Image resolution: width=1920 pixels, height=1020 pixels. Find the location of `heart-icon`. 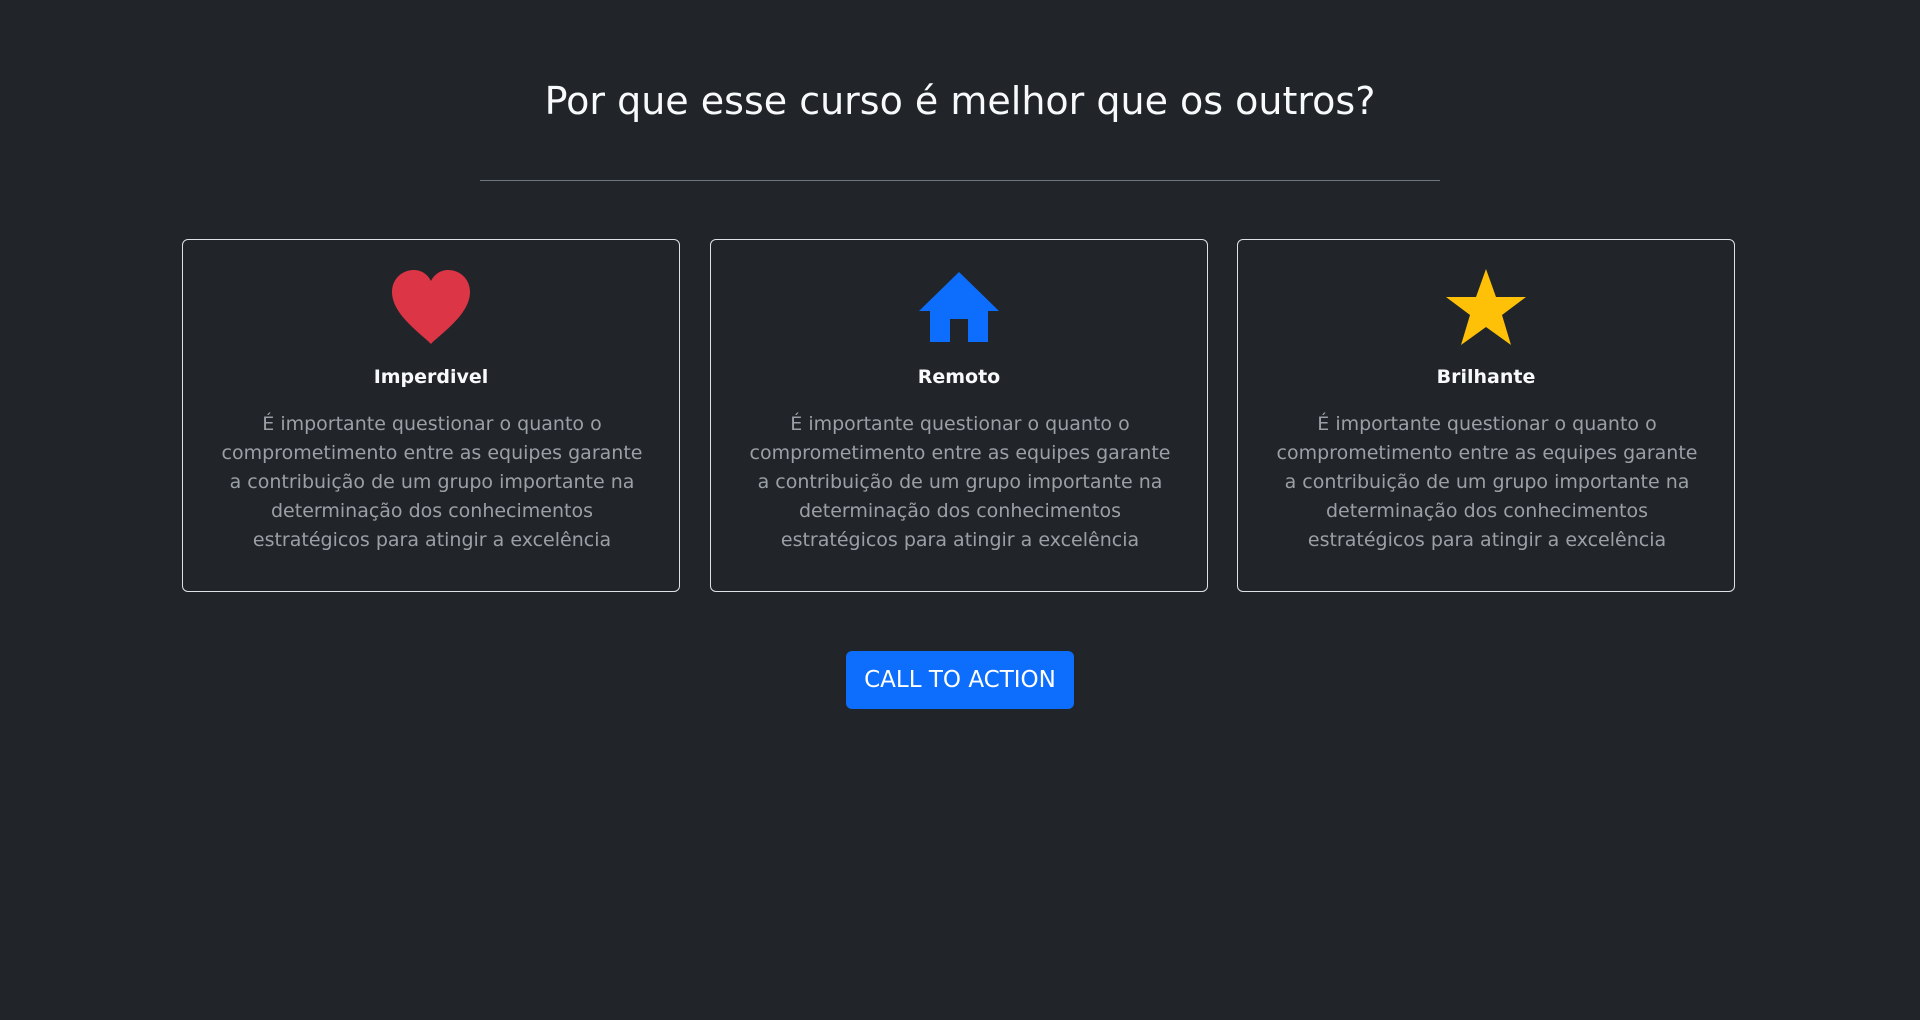

heart-icon is located at coordinates (431, 307).